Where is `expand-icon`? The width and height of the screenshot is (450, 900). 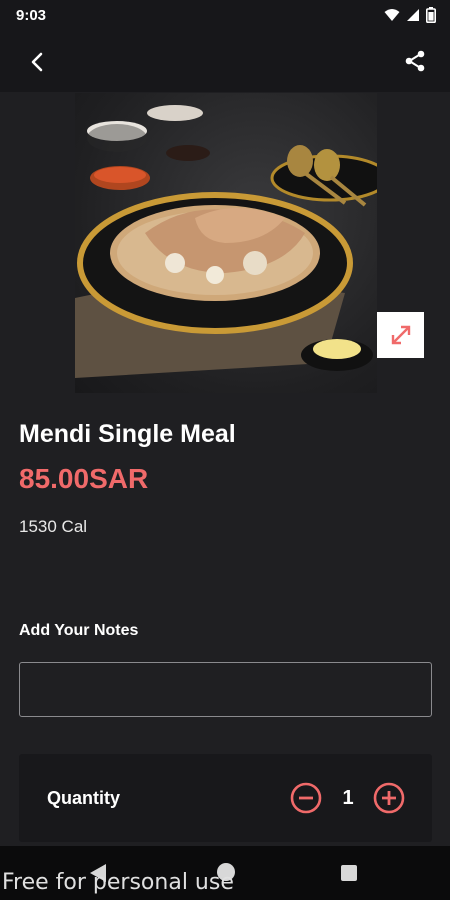 expand-icon is located at coordinates (400, 335).